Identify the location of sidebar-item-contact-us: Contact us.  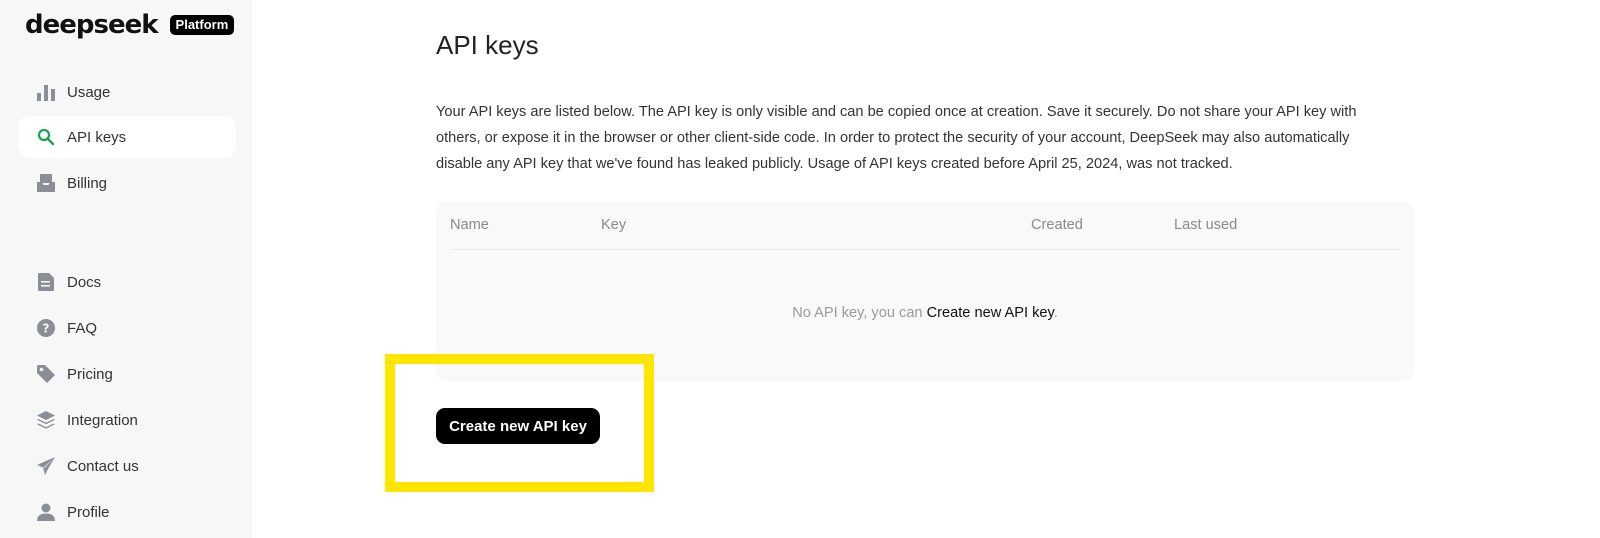
(127, 466).